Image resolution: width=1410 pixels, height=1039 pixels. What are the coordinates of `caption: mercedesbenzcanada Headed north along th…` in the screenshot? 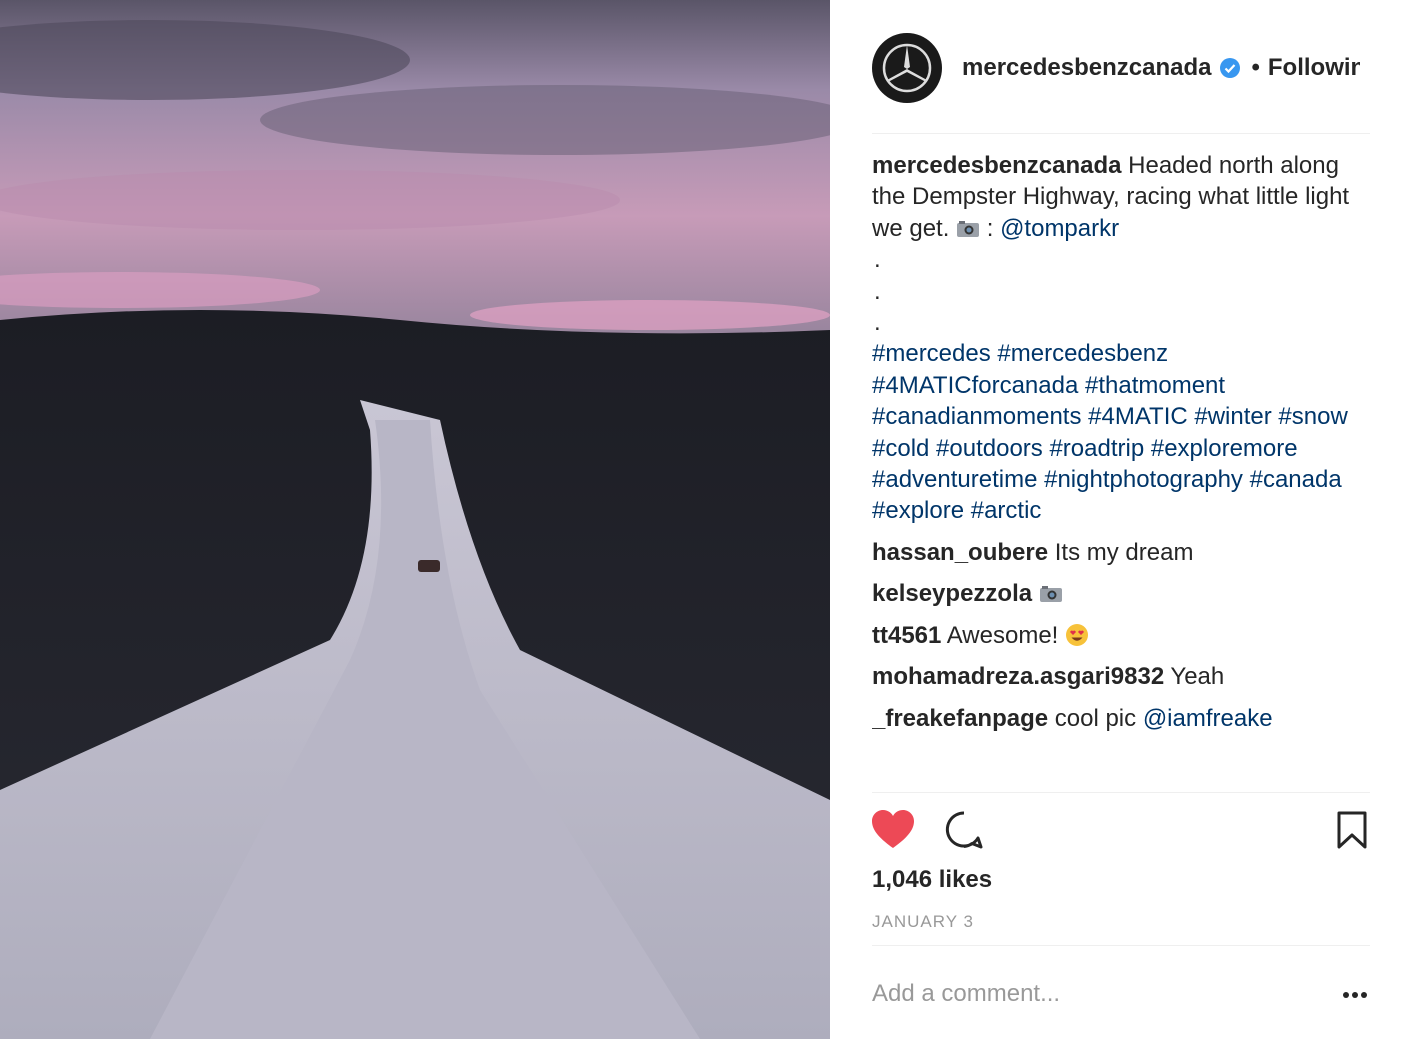 It's located at (1122, 197).